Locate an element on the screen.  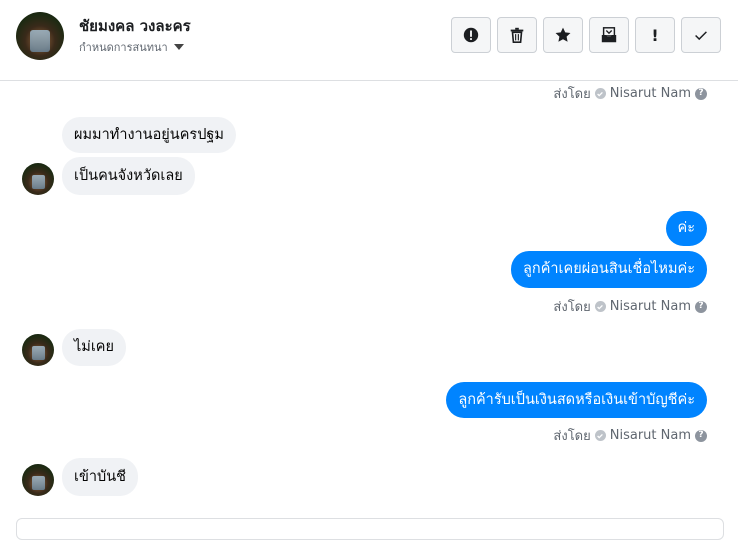
message-bubble-outgoing: ลูกค้ารับเป็นเงินสดหรือเงินเข้าบัญชีค่ะ is located at coordinates (576, 400).